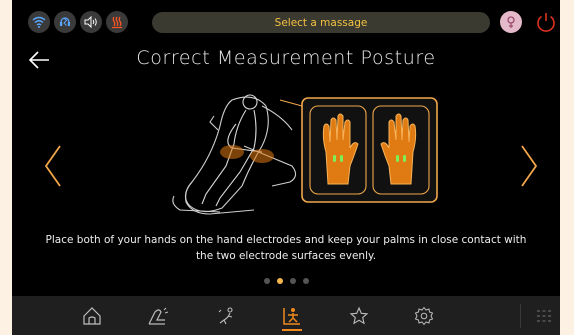 This screenshot has height=335, width=574. I want to click on body-shape-icon, so click(225, 316).